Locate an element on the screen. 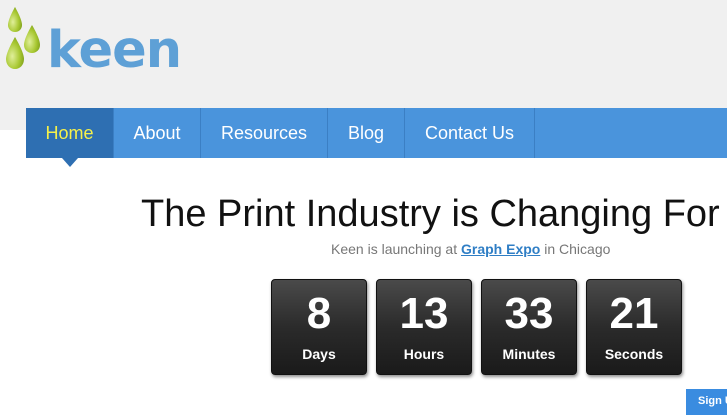  nav-item-about: About is located at coordinates (157, 133).